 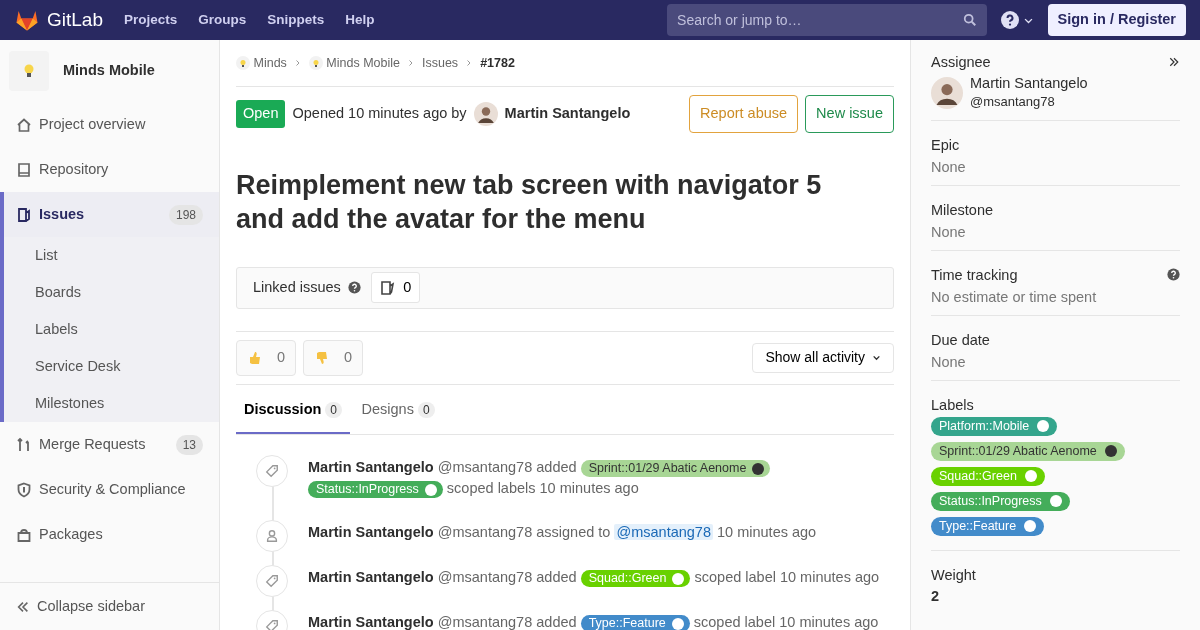 What do you see at coordinates (222, 20) in the screenshot?
I see `nav-link: Groups` at bounding box center [222, 20].